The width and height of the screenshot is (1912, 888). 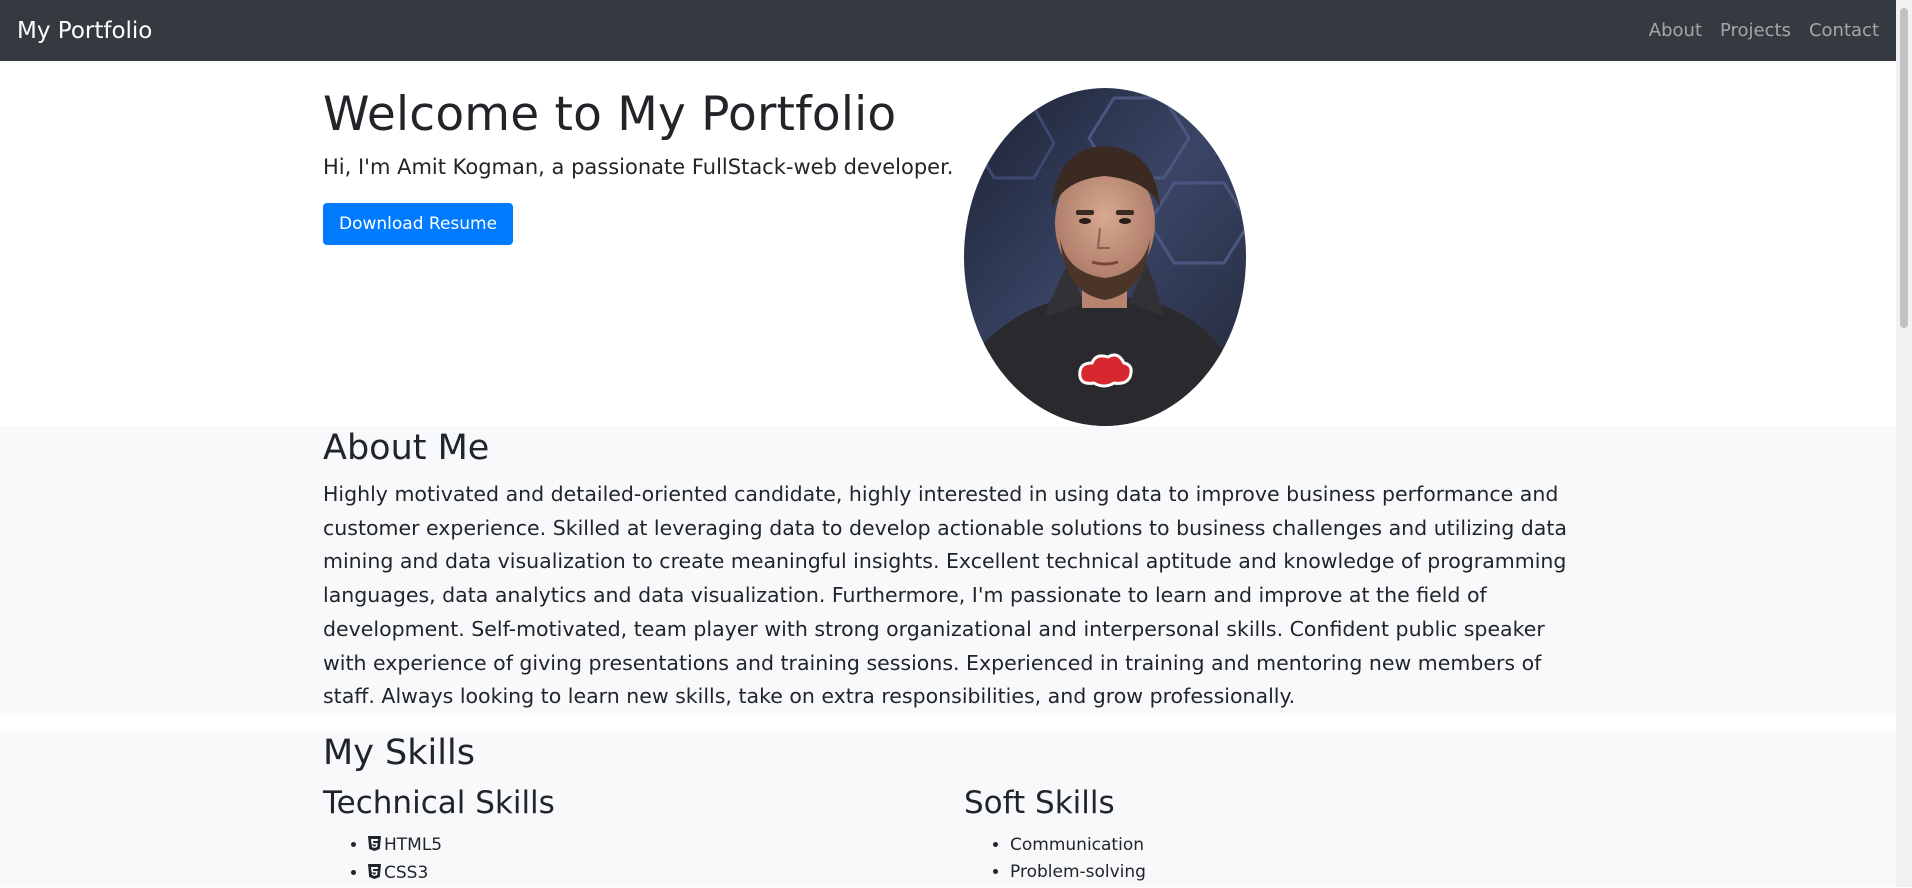 I want to click on hero-title: Welcome to My Portfolio, so click(x=610, y=114).